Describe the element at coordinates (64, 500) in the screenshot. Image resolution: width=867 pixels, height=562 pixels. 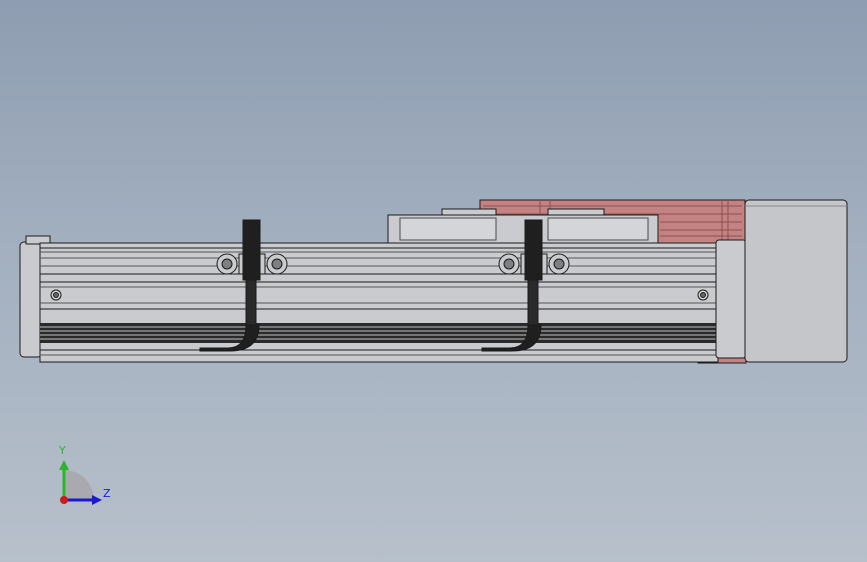
I see `x-axis-origin` at that location.